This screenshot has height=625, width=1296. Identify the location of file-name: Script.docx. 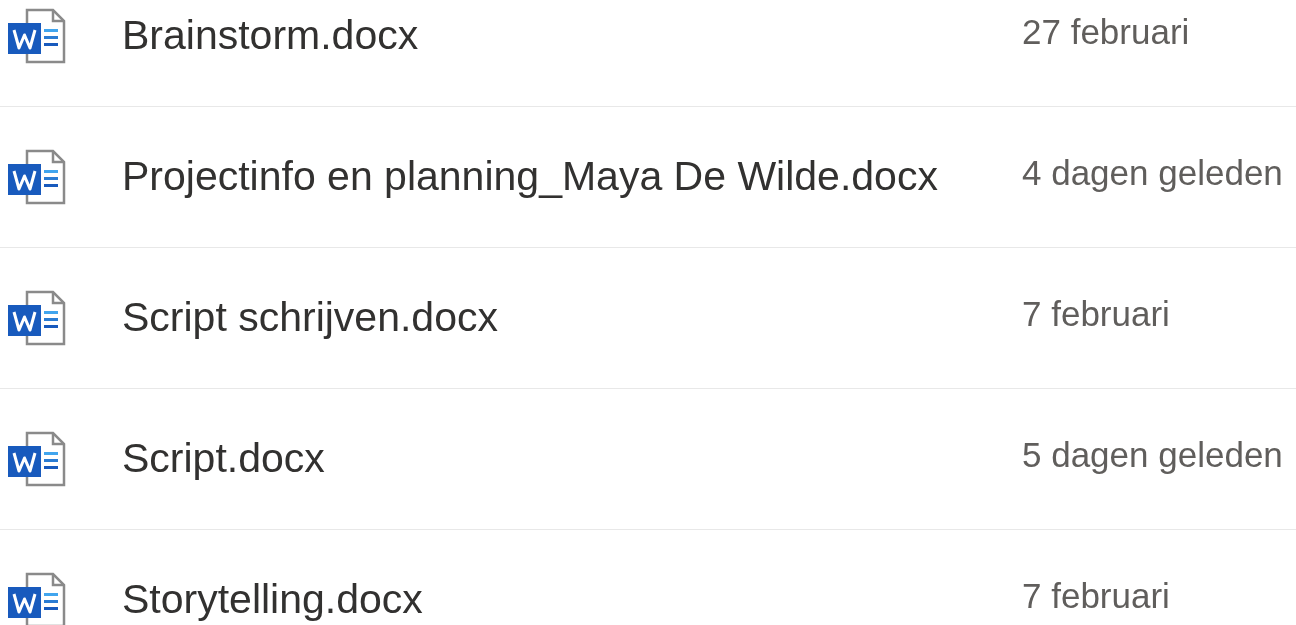
(572, 459).